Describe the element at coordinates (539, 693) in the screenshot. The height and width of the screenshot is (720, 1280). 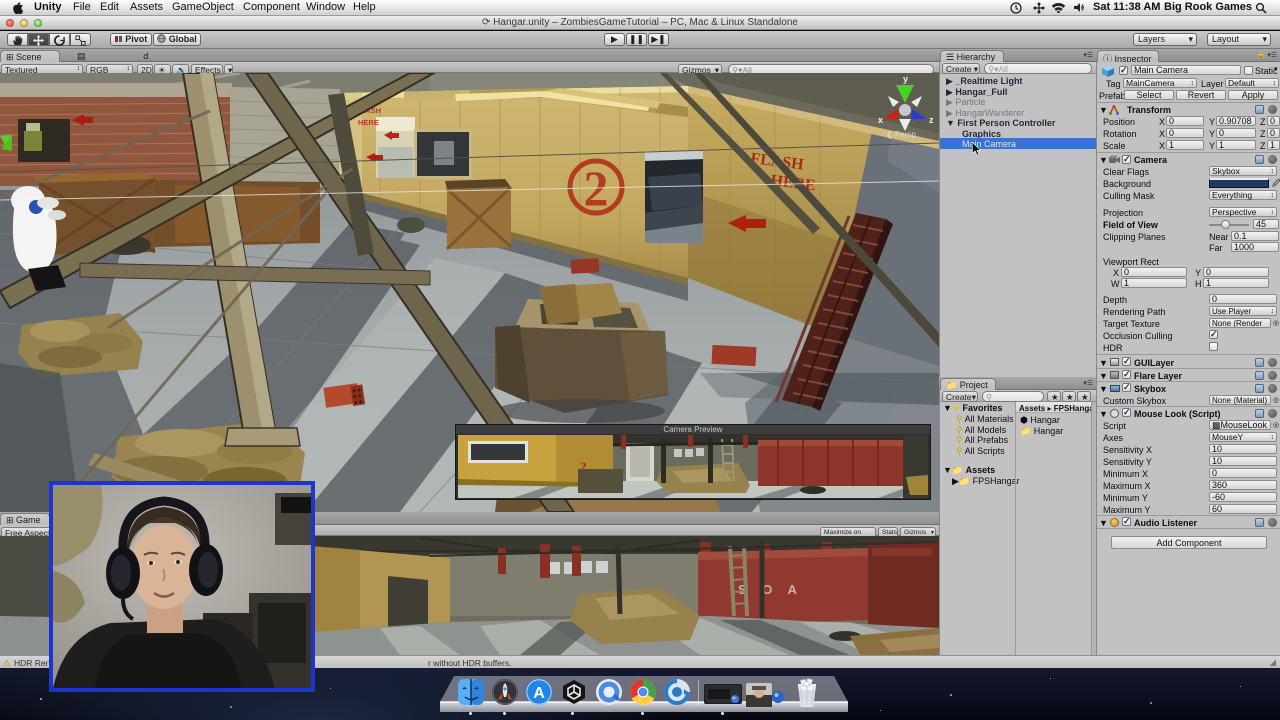
I see `svg-text: A` at that location.